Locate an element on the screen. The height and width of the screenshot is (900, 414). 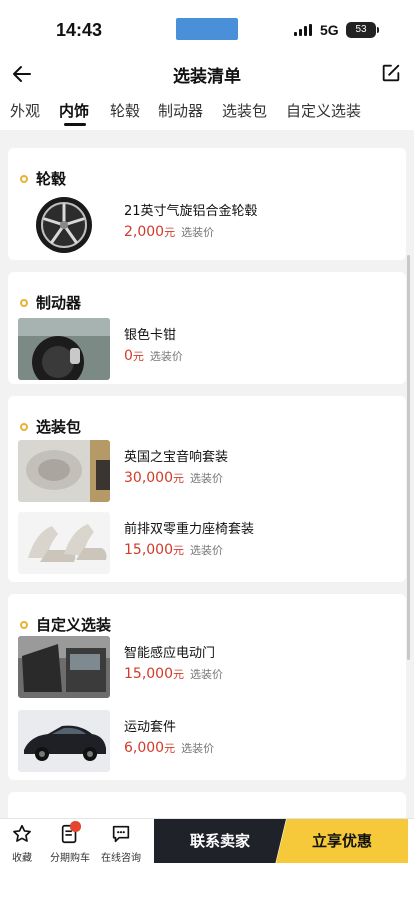
item-price: 2,000元 选装价 is located at coordinates (169, 232).